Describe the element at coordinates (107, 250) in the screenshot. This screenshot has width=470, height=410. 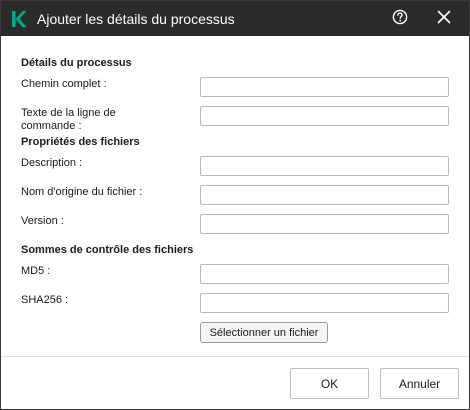
I see `file-checksums-heading: Sommes de contrôle des fichiers` at that location.